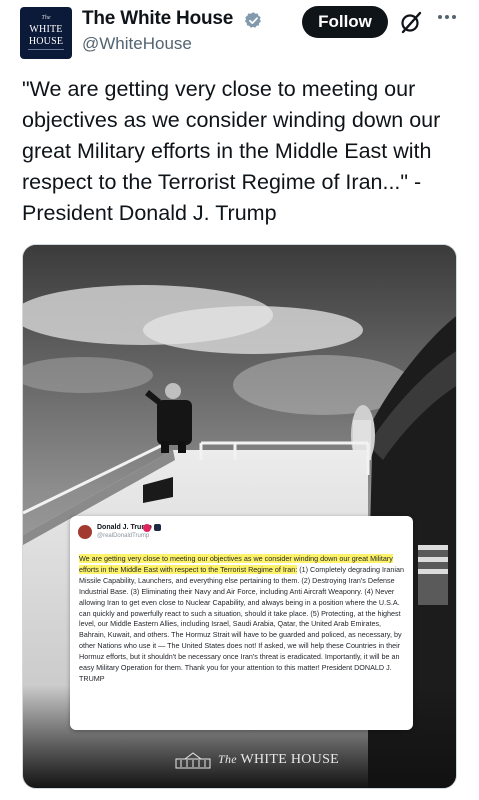 This screenshot has height=800, width=479. What do you see at coordinates (137, 44) in the screenshot?
I see `account-handle: @WhiteHouse` at bounding box center [137, 44].